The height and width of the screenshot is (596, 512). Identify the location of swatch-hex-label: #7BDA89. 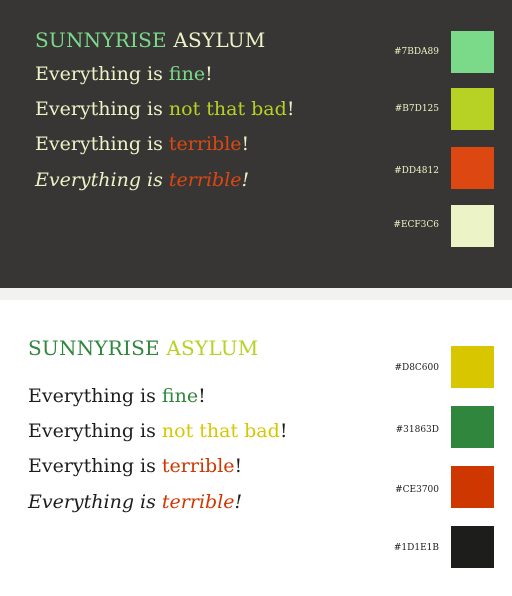
(416, 52).